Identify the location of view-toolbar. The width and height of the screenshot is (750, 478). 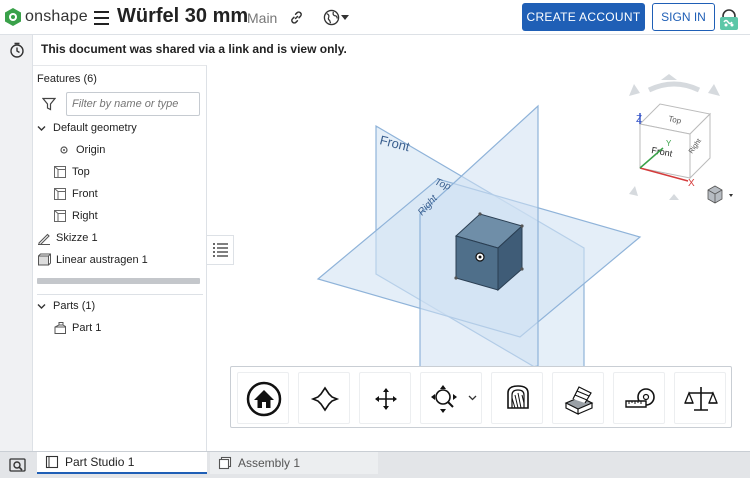
(481, 397).